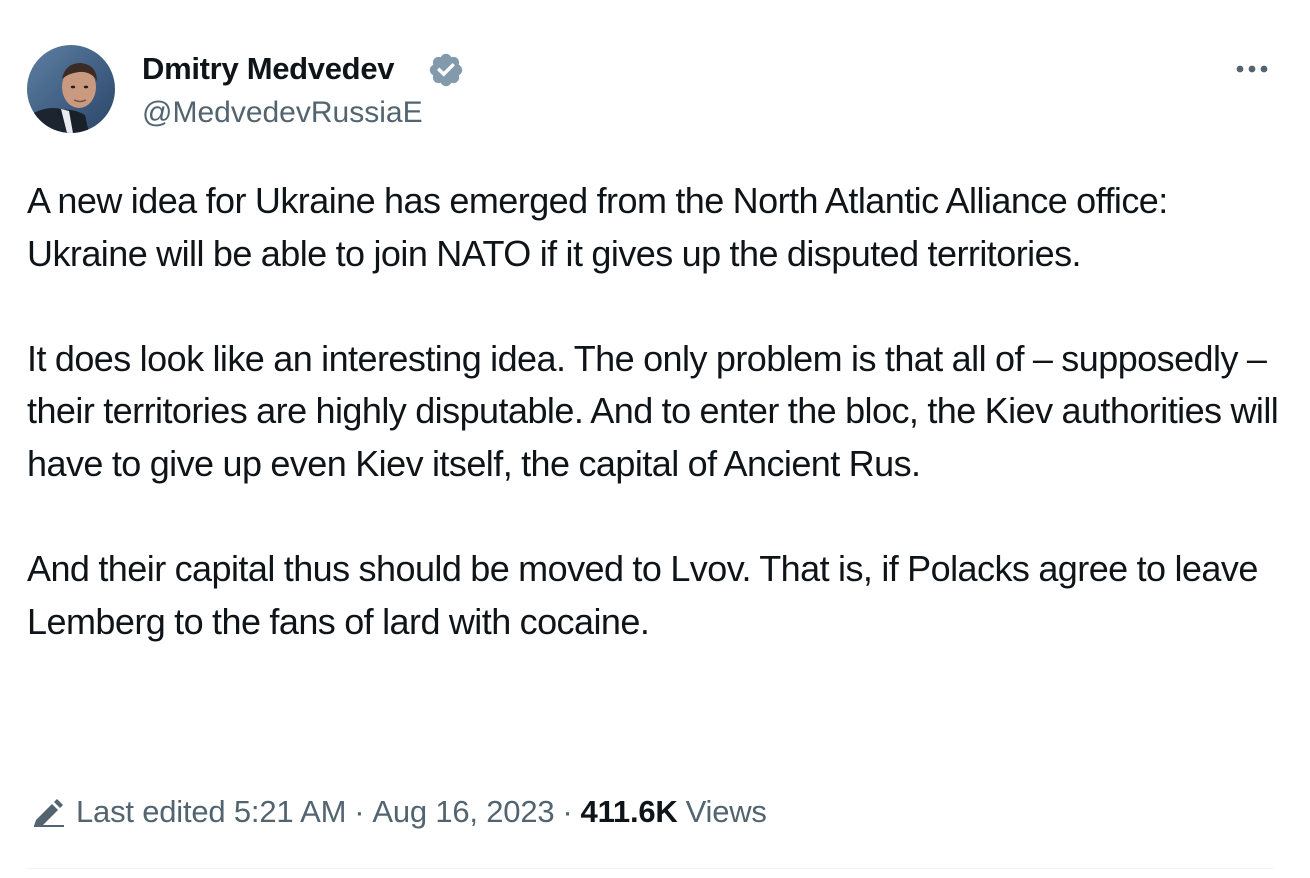  Describe the element at coordinates (650, 868) in the screenshot. I see `divider` at that location.